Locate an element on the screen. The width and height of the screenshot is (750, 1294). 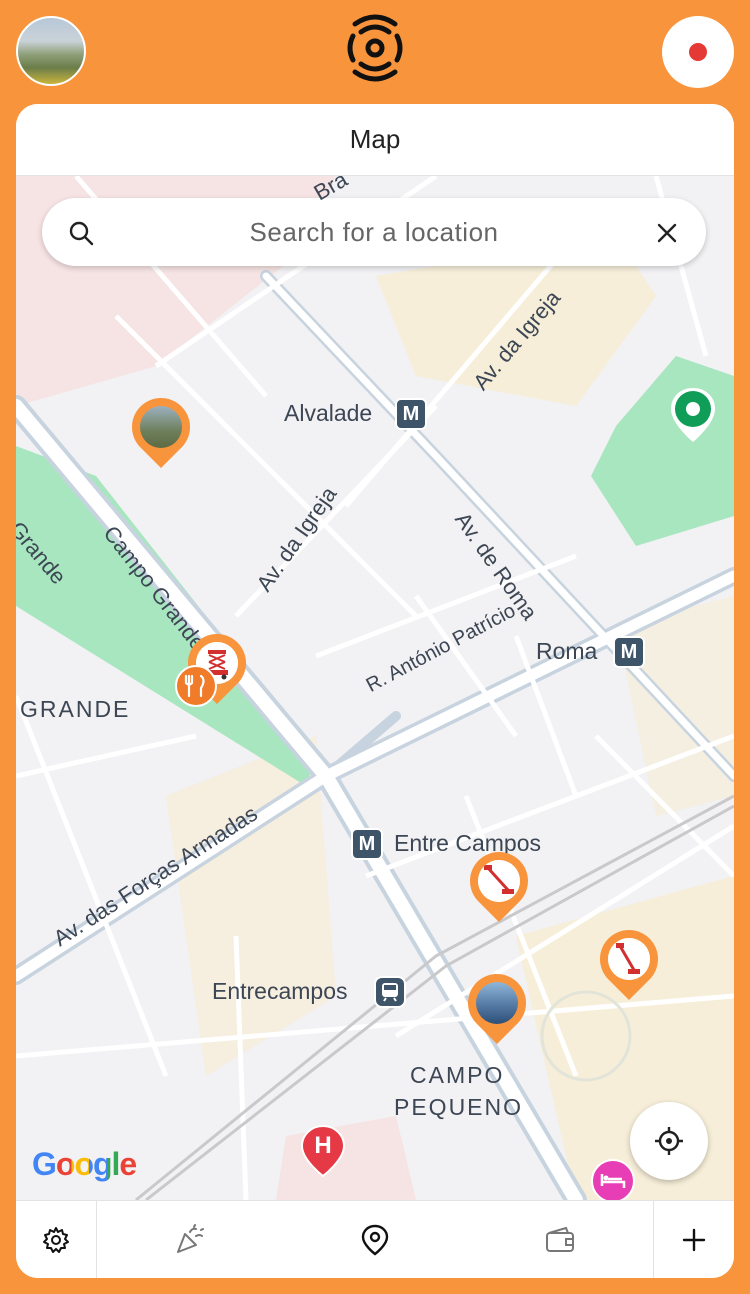
metro-icon-entre-campos: M is located at coordinates (367, 844).